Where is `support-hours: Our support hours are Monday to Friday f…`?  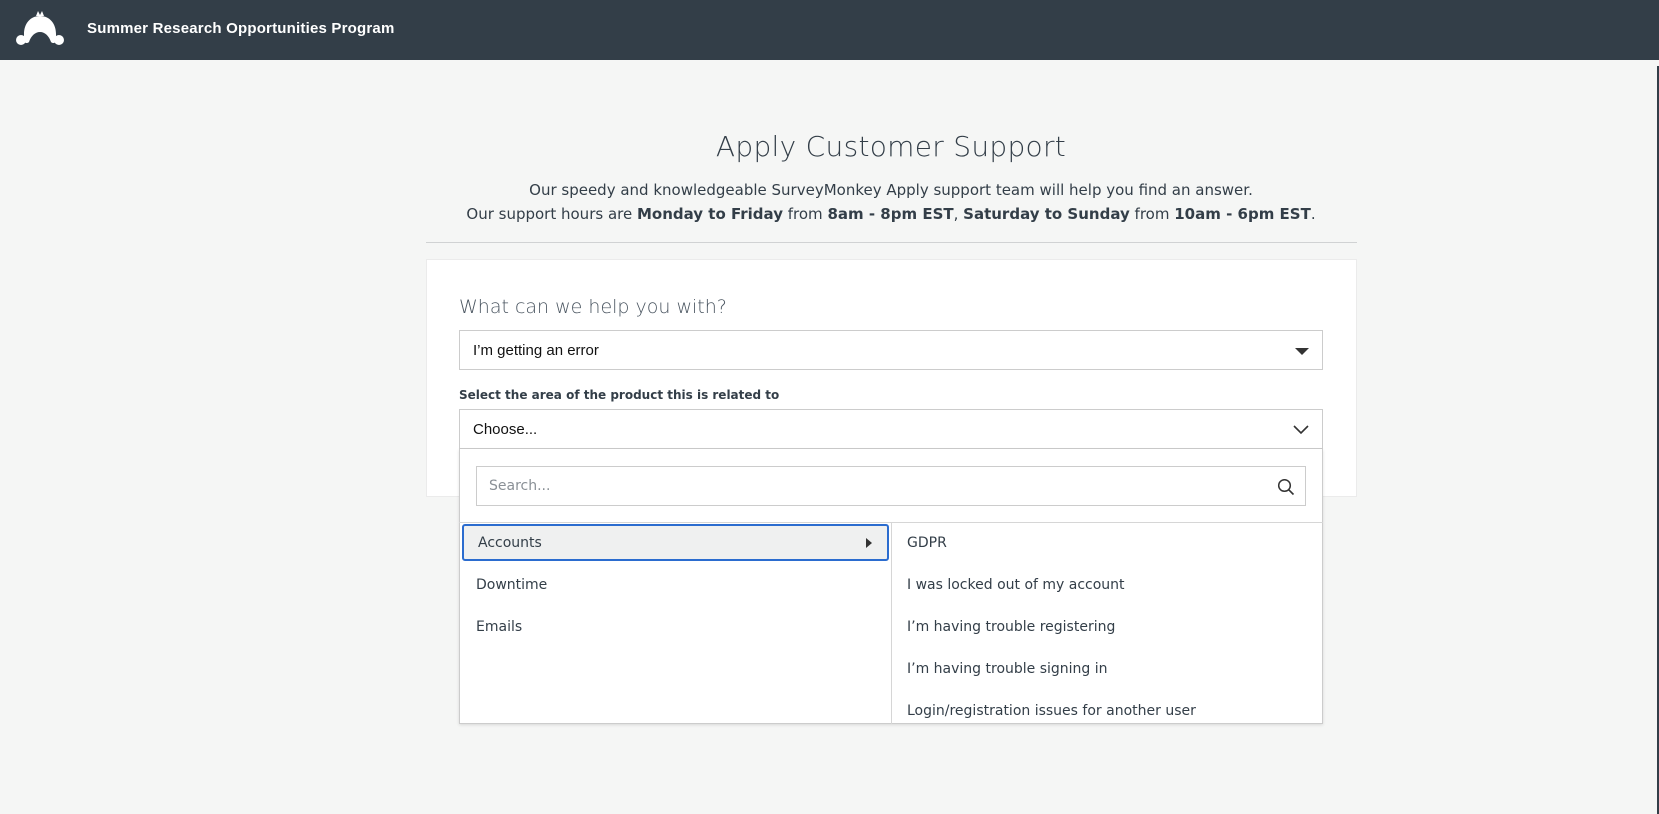
support-hours: Our support hours are Monday to Friday f… is located at coordinates (891, 214).